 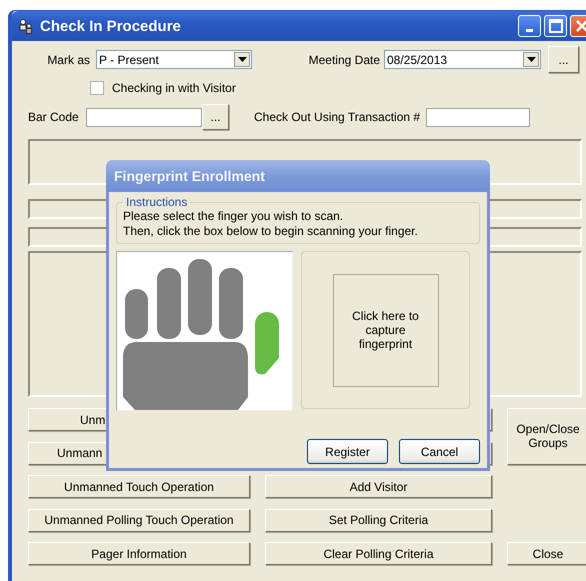 I want to click on action-button: Add Visitor, so click(x=378, y=486).